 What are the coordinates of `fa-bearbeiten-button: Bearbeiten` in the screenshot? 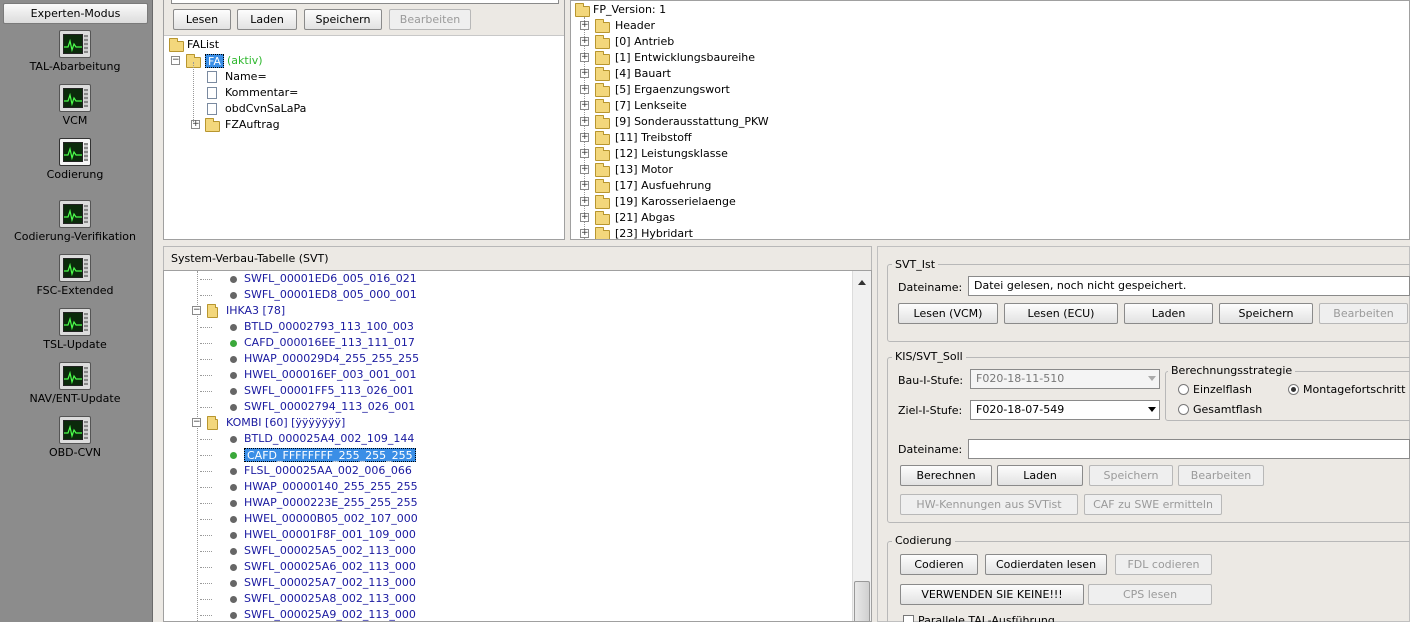 It's located at (430, 19).